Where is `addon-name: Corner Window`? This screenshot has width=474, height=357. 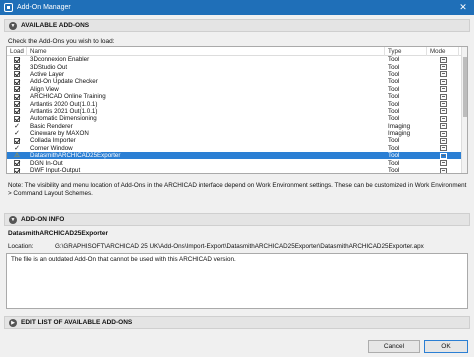 addon-name: Corner Window is located at coordinates (51, 148).